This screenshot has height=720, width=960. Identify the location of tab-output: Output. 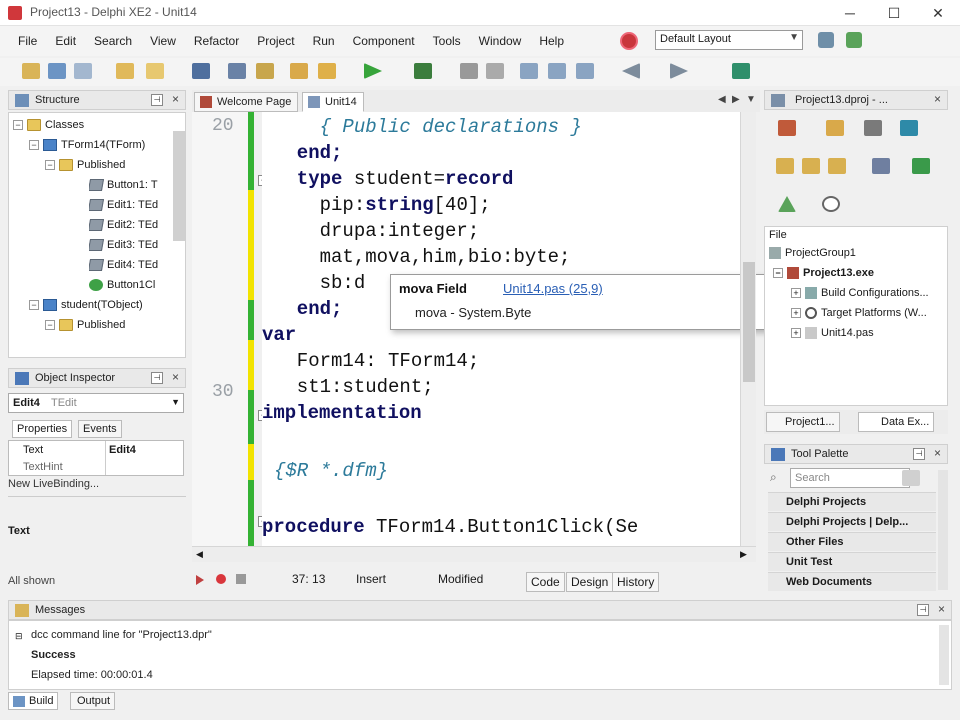
(93, 701).